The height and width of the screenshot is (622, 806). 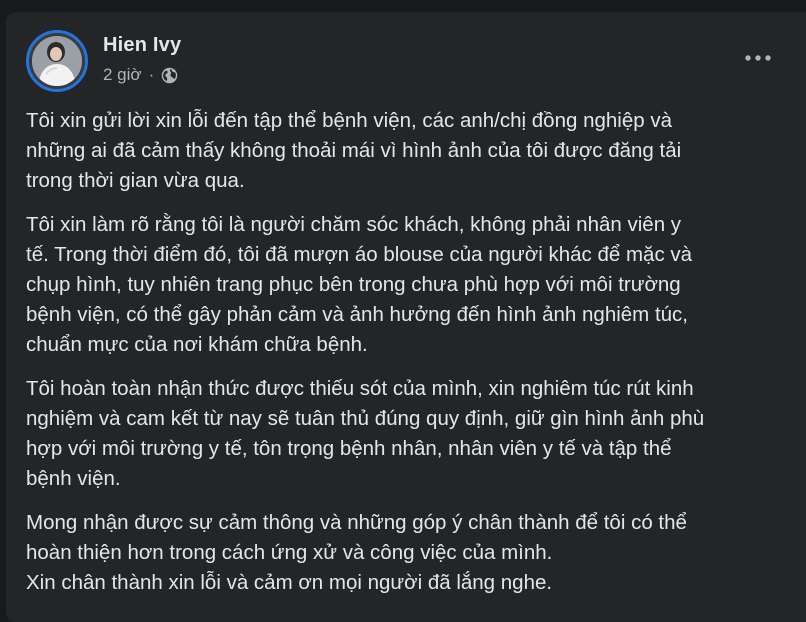 I want to click on more-options-button, so click(x=758, y=58).